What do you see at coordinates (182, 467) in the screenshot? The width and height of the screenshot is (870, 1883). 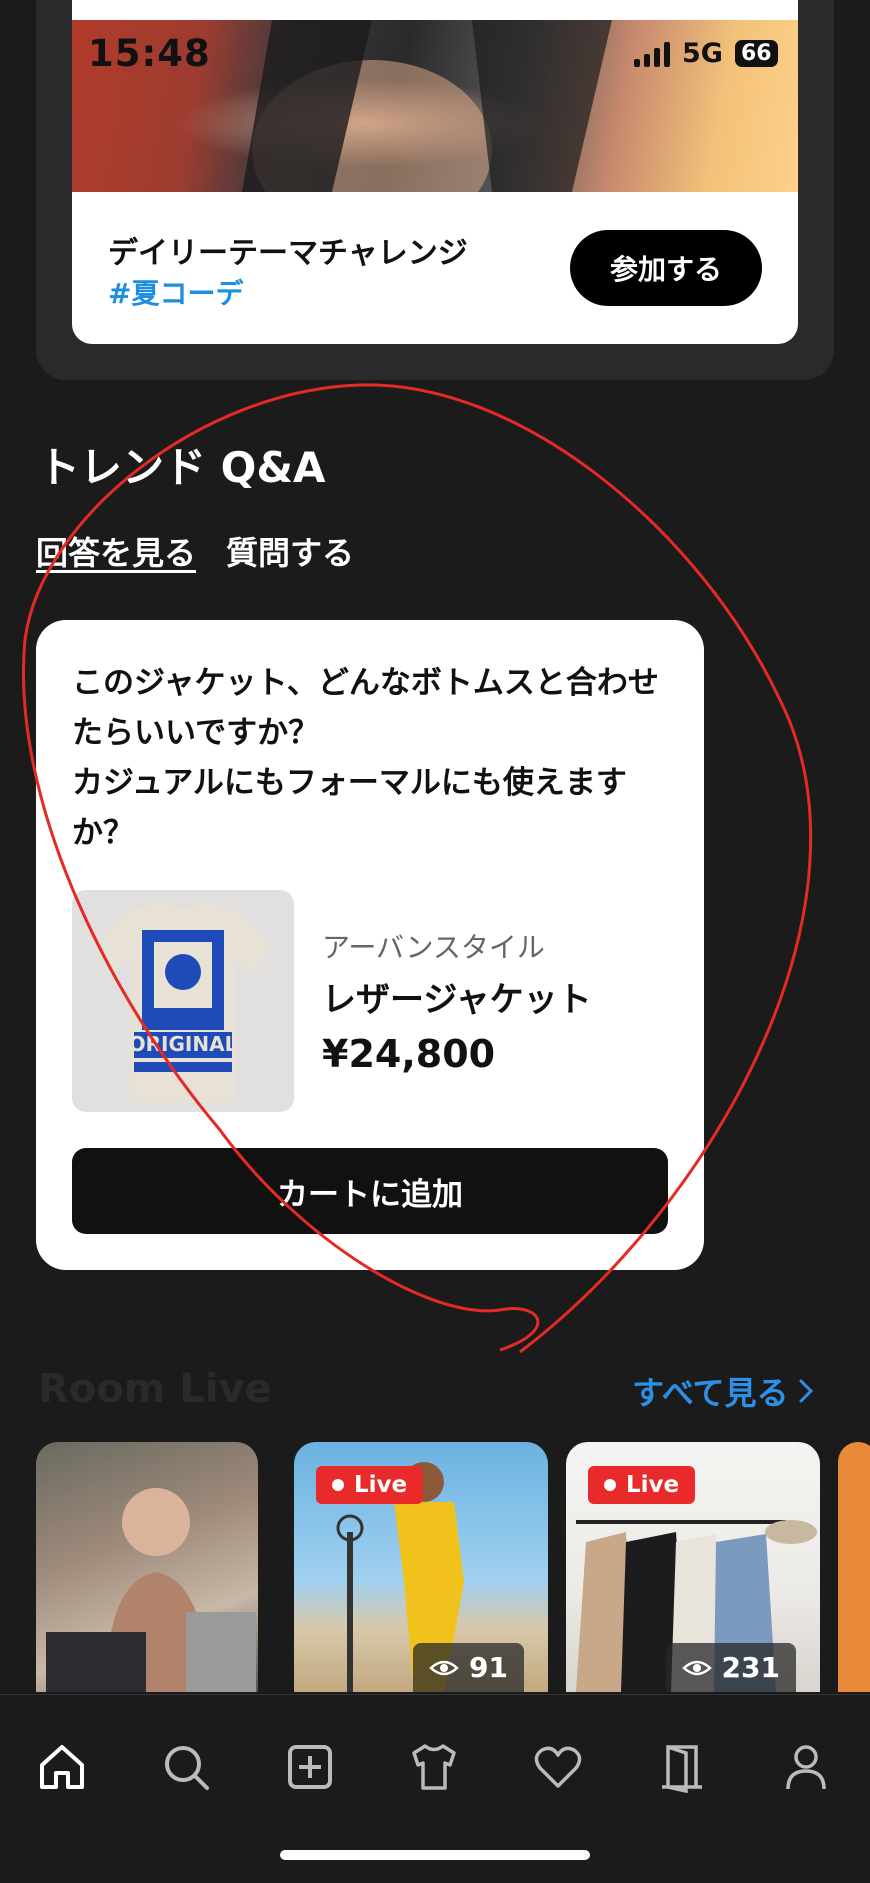 I see `trend-qa-title: トレンド Q&A` at bounding box center [182, 467].